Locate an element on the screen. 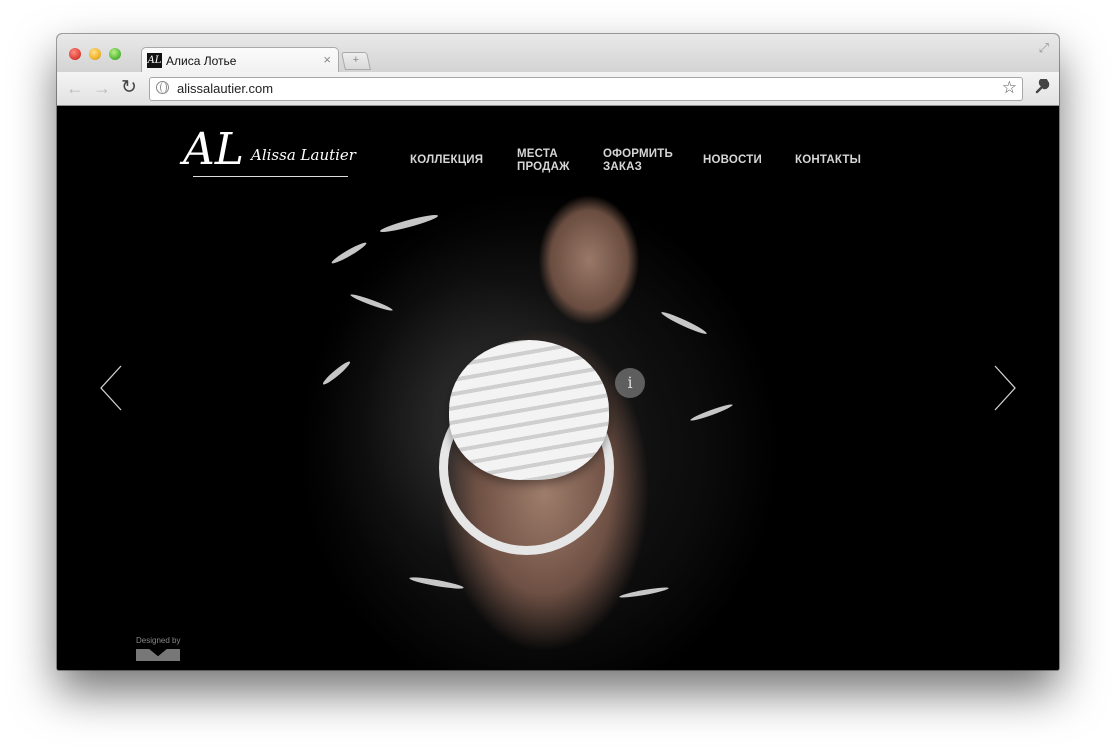  url-text: alissalautier.com is located at coordinates (225, 88).